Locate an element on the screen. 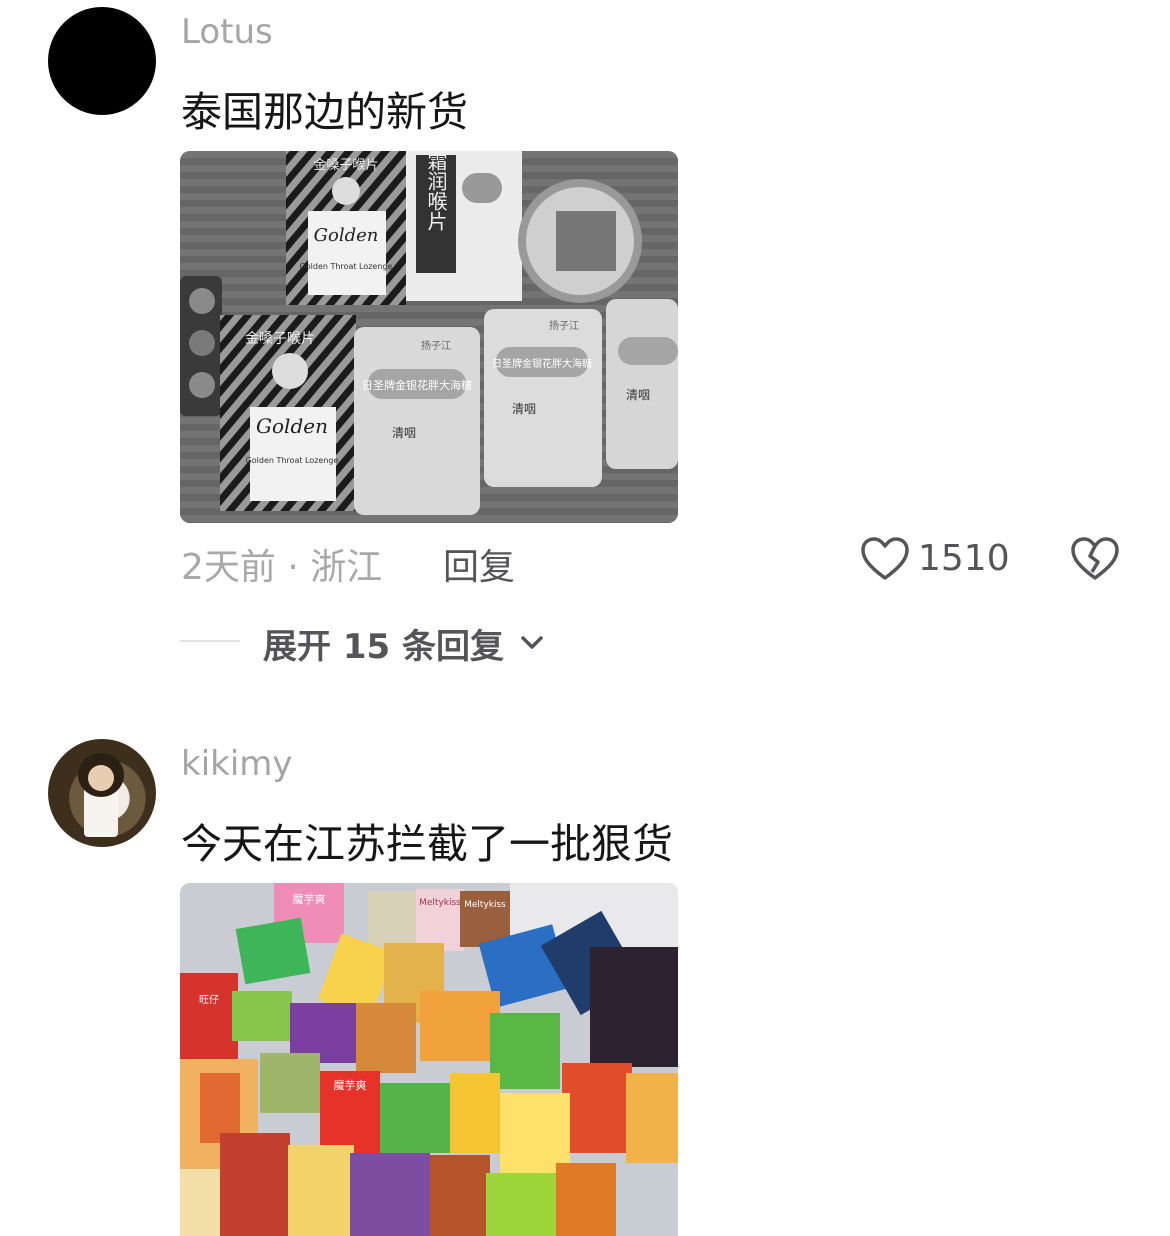  like-count: 1510 is located at coordinates (964, 558).